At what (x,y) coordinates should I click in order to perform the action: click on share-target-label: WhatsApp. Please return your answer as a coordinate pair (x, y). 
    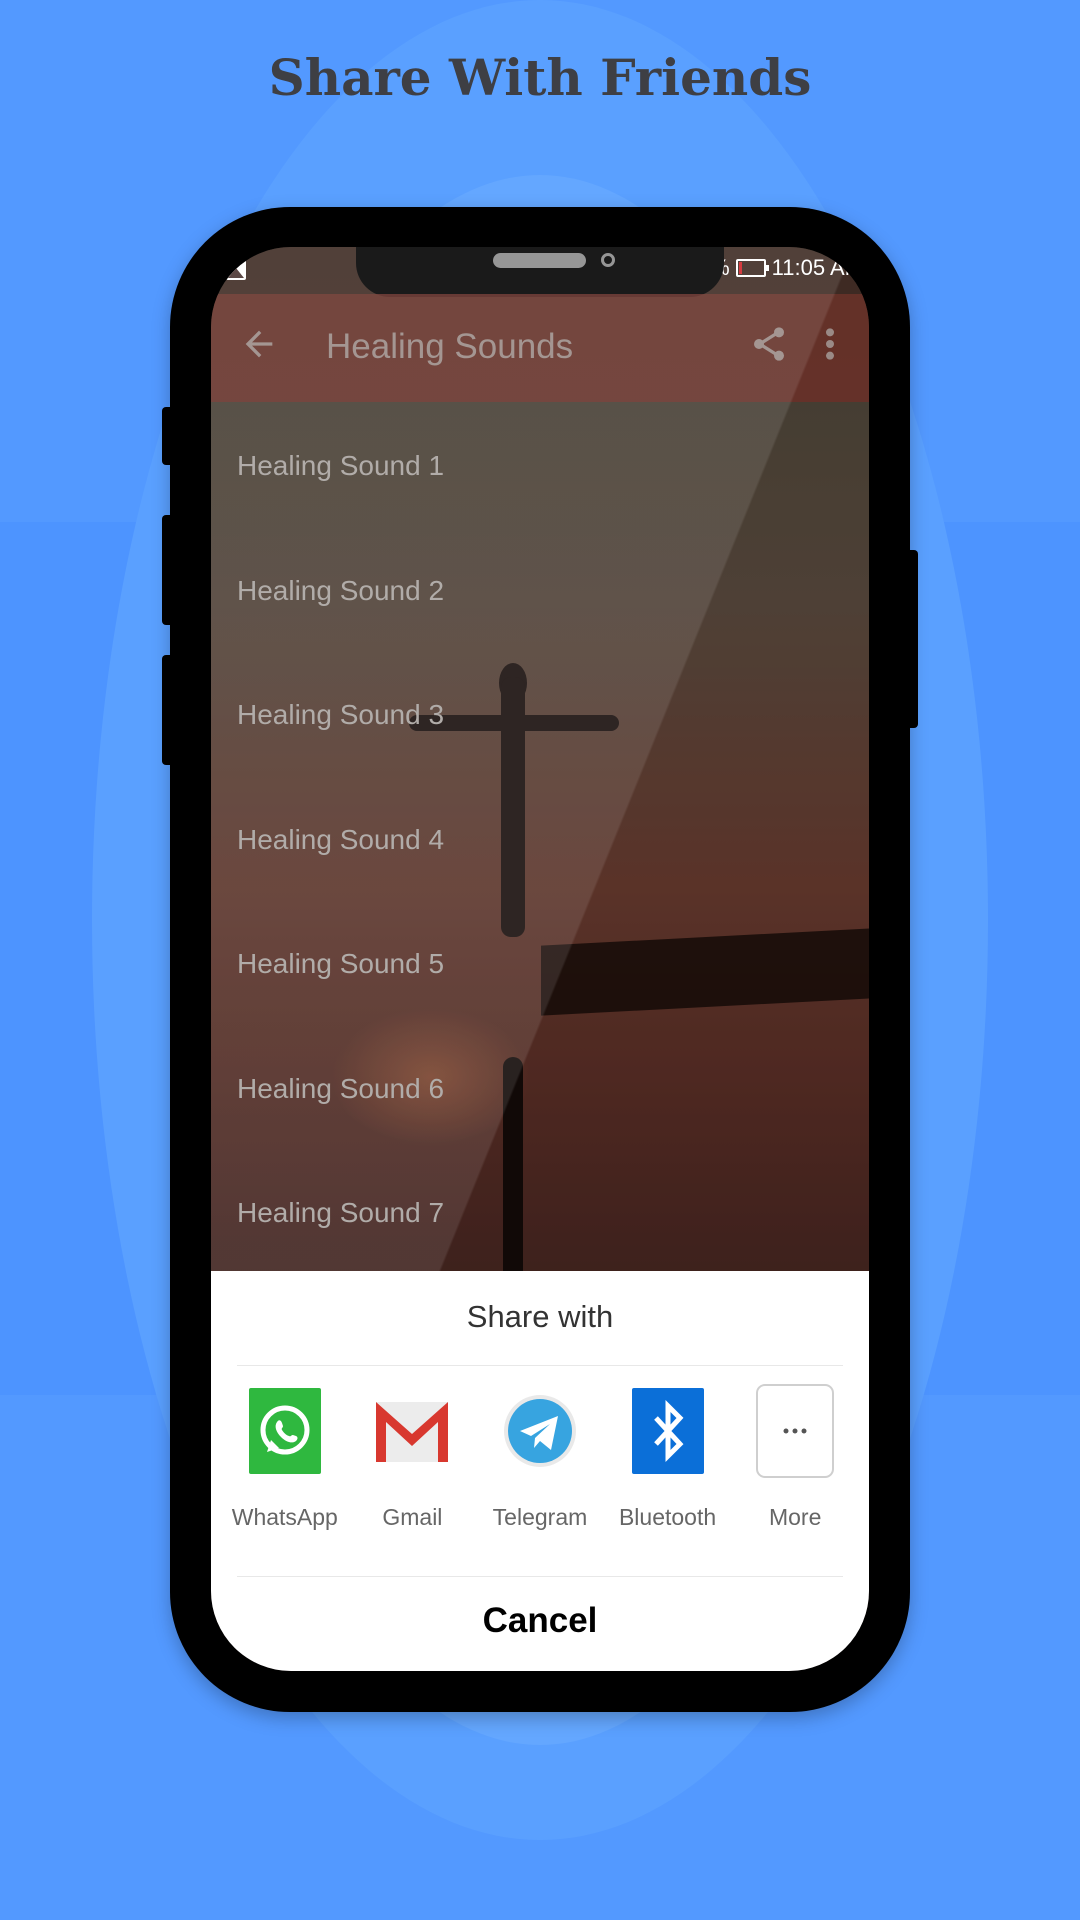
    Looking at the image, I should click on (284, 1517).